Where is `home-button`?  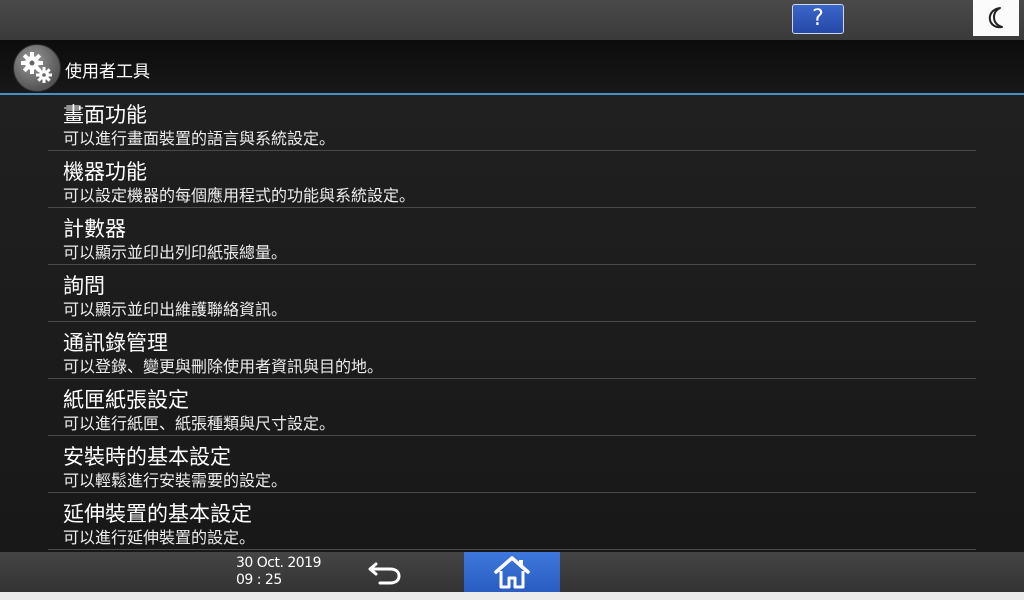 home-button is located at coordinates (512, 572).